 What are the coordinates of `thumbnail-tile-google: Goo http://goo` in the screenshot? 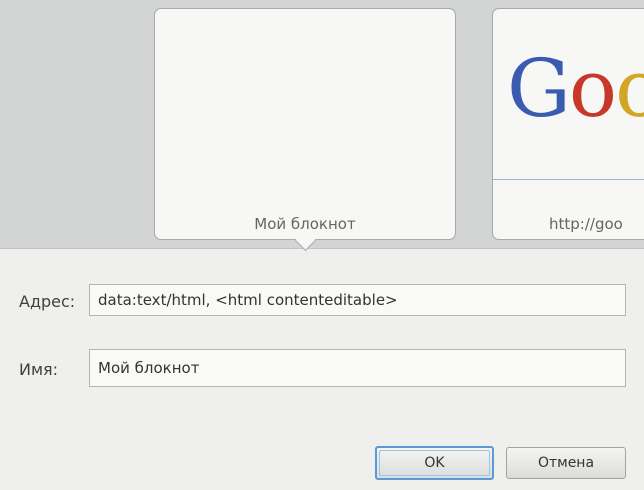 It's located at (568, 124).